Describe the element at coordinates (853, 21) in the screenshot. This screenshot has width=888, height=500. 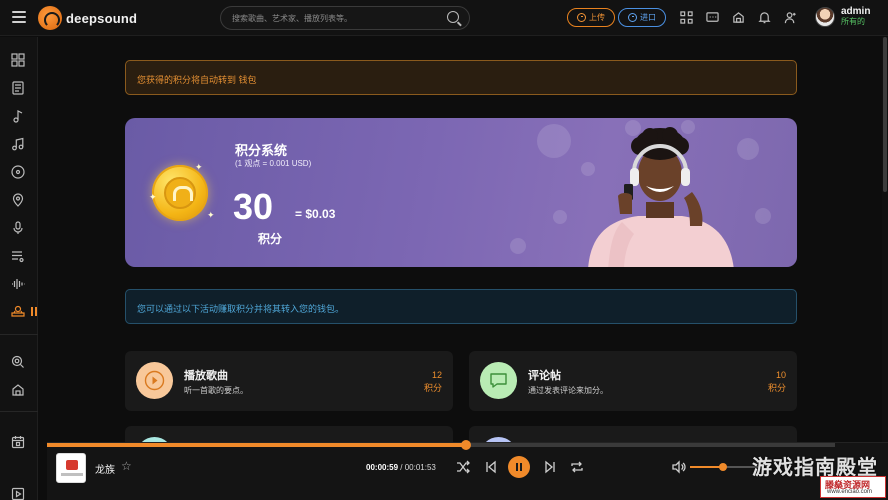
I see `user-role: 所有的` at that location.